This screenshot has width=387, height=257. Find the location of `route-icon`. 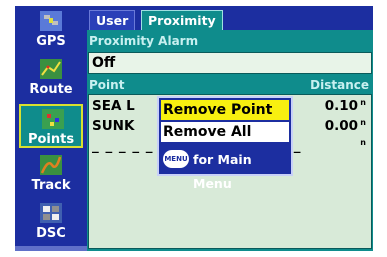

route-icon is located at coordinates (51, 69).